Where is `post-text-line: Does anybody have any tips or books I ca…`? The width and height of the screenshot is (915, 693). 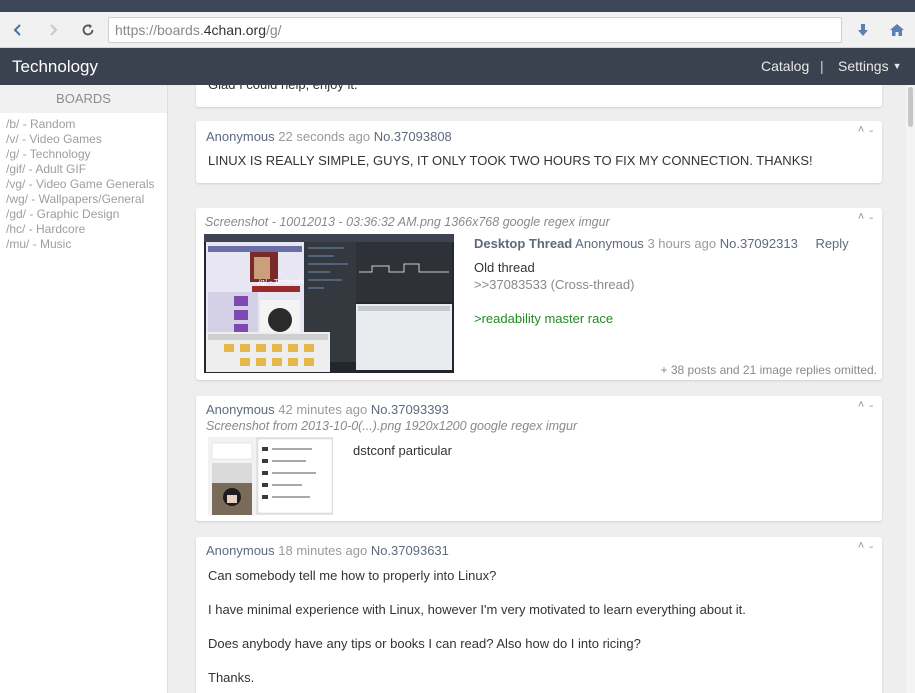
post-text-line: Does anybody have any tips or books I ca… is located at coordinates (424, 643).